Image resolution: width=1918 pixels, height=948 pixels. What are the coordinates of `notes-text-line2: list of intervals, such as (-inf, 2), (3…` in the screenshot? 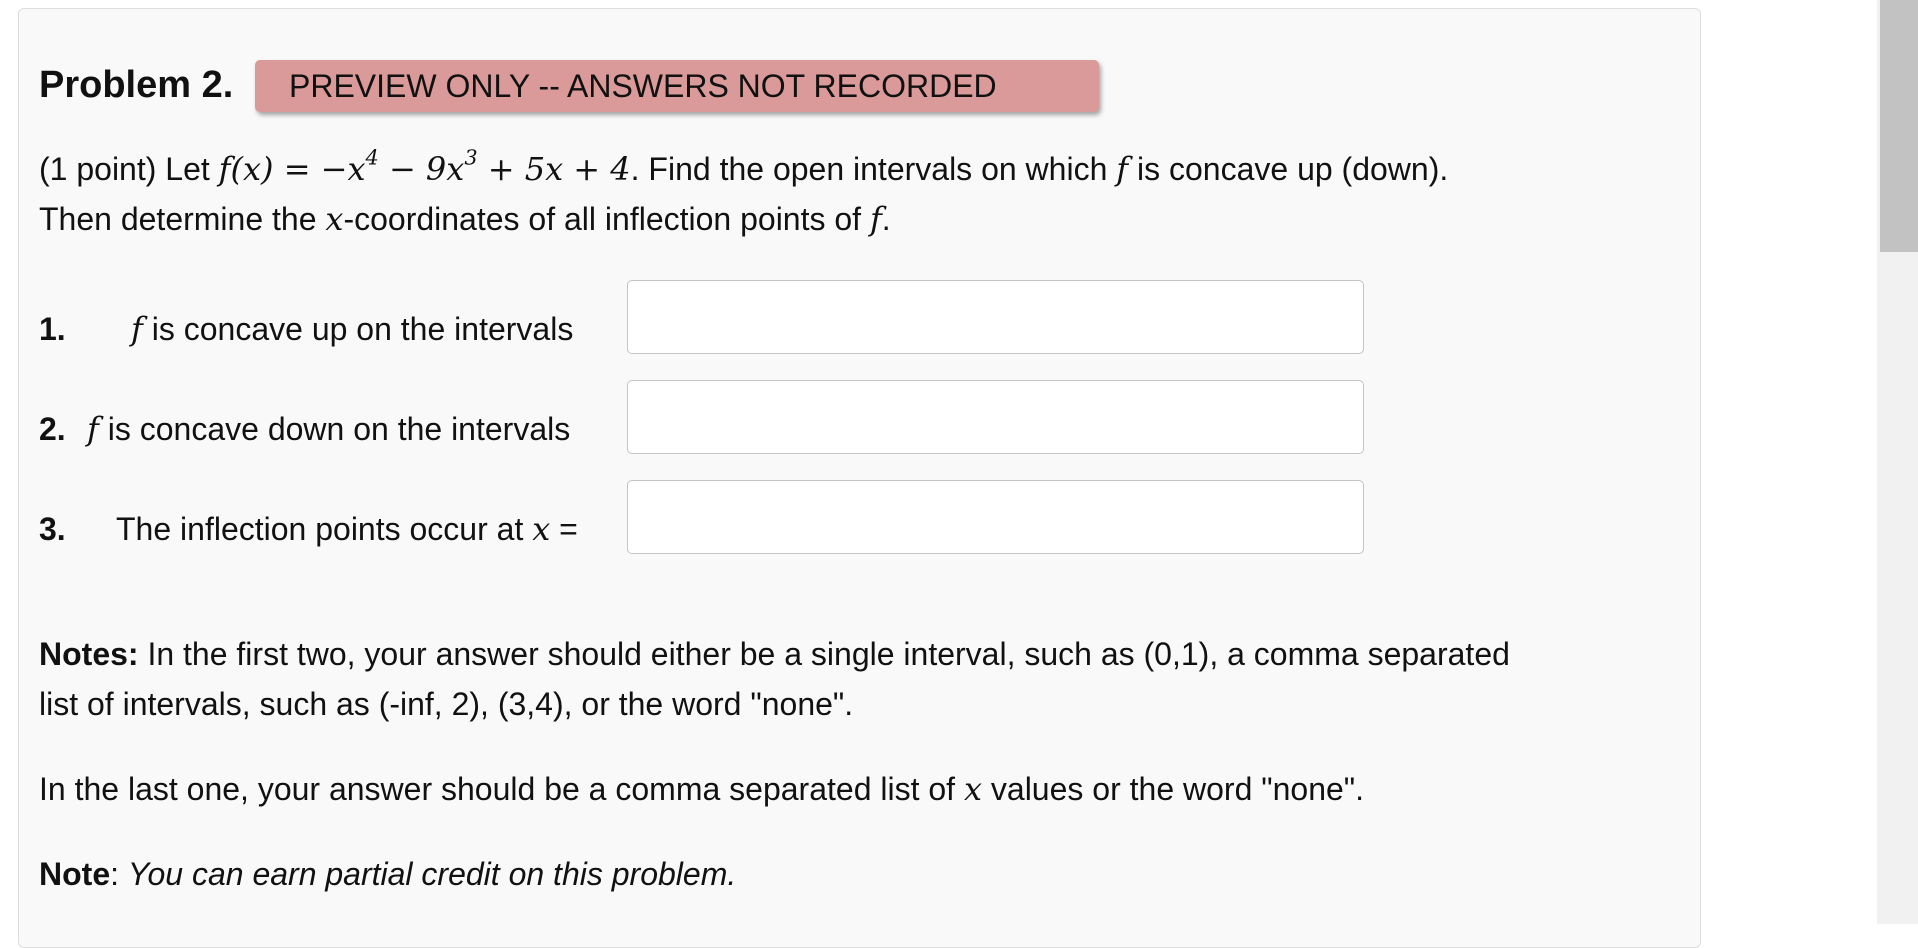 It's located at (446, 704).